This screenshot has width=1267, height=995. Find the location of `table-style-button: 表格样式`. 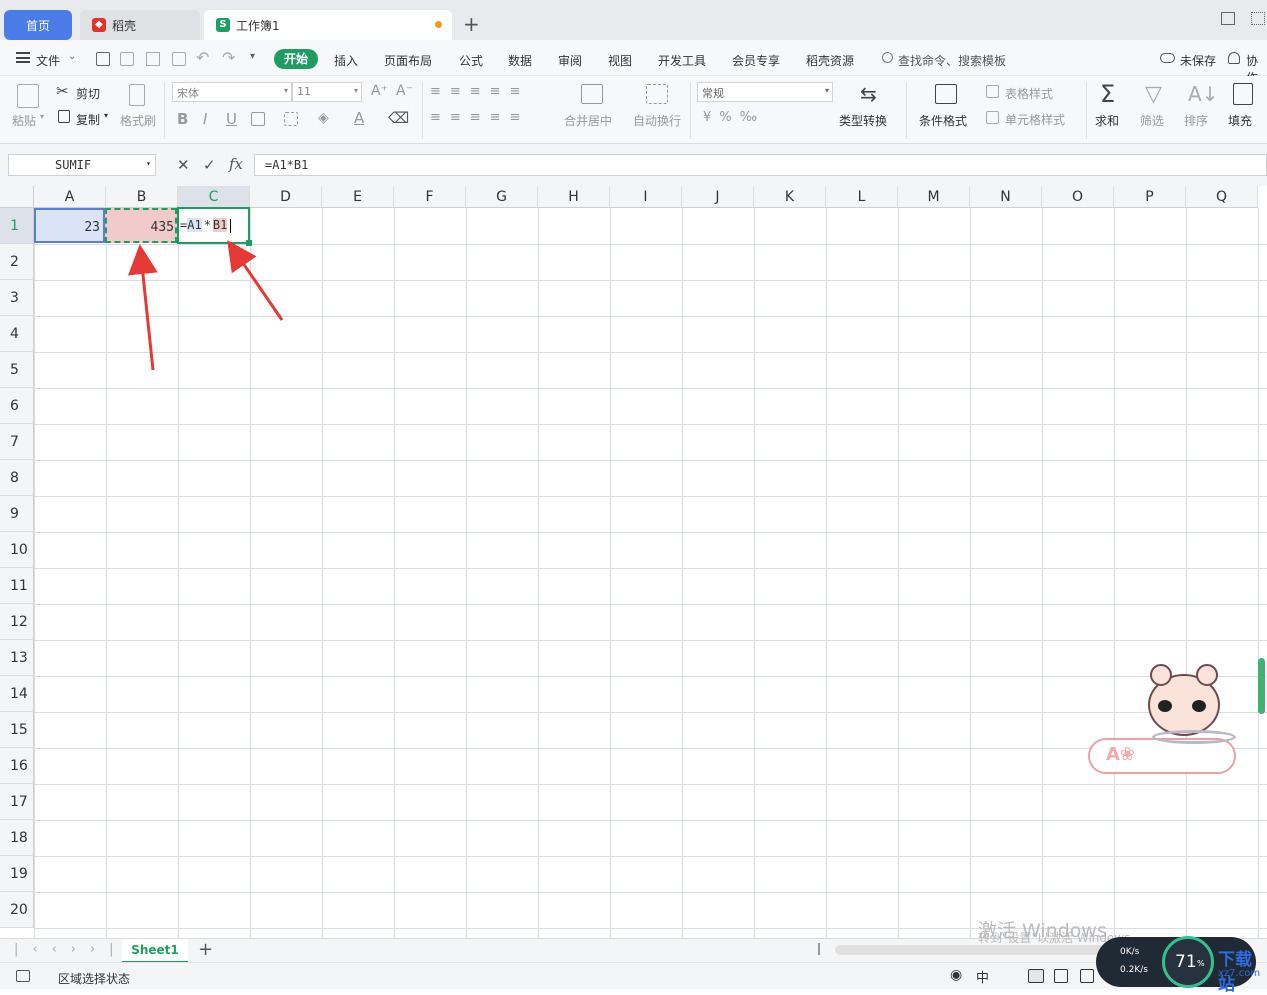

table-style-button: 表格样式 is located at coordinates (1029, 93).